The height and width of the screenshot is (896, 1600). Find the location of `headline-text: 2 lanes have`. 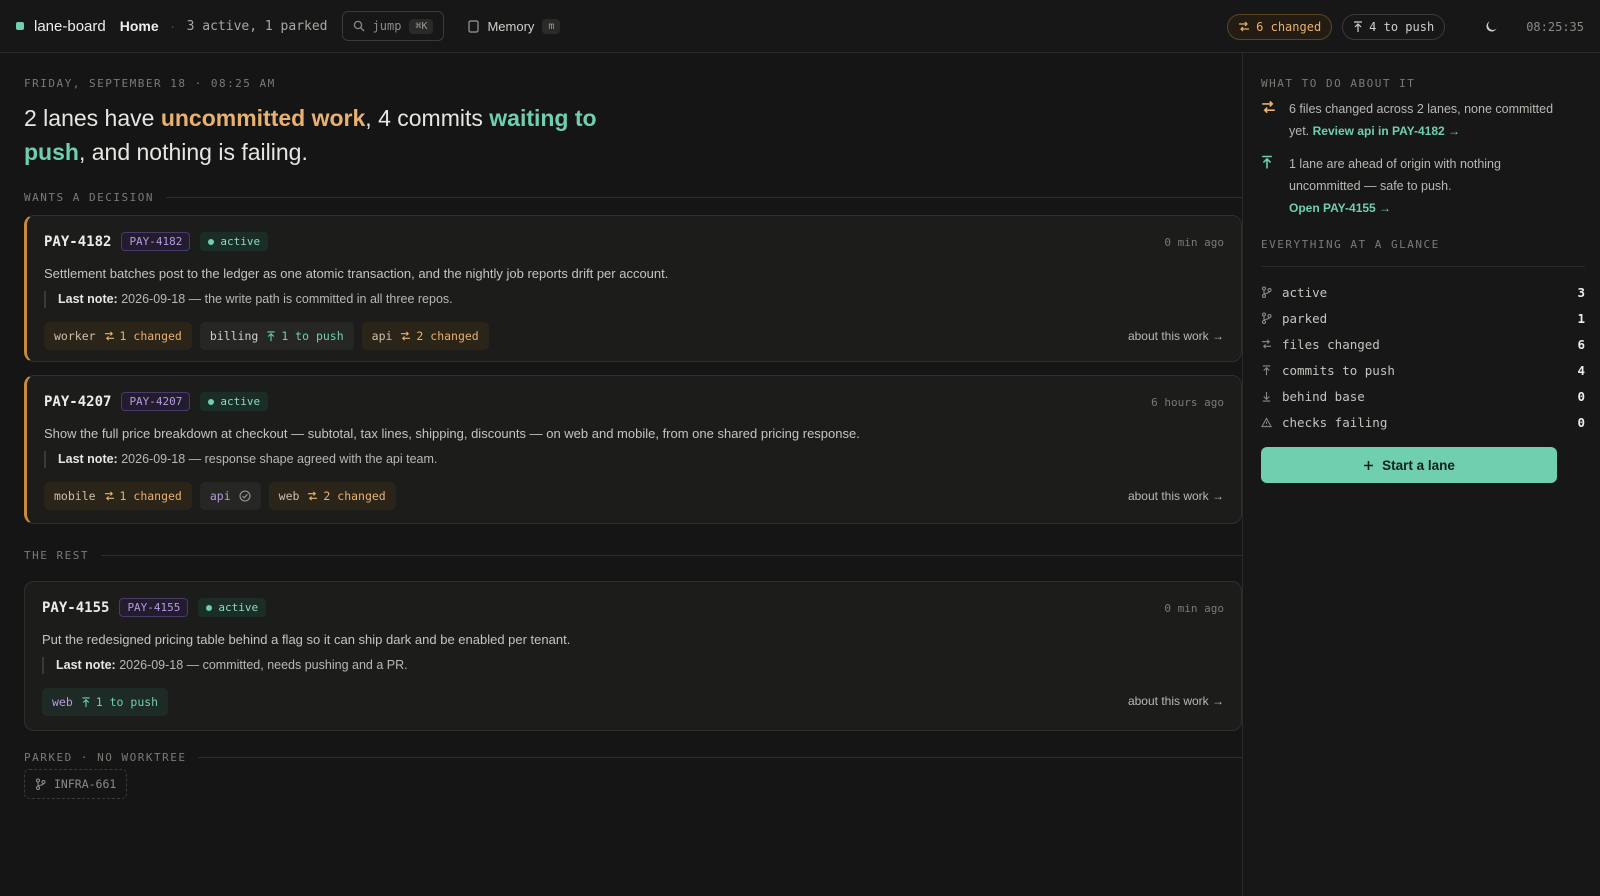

headline-text: 2 lanes have is located at coordinates (92, 118).